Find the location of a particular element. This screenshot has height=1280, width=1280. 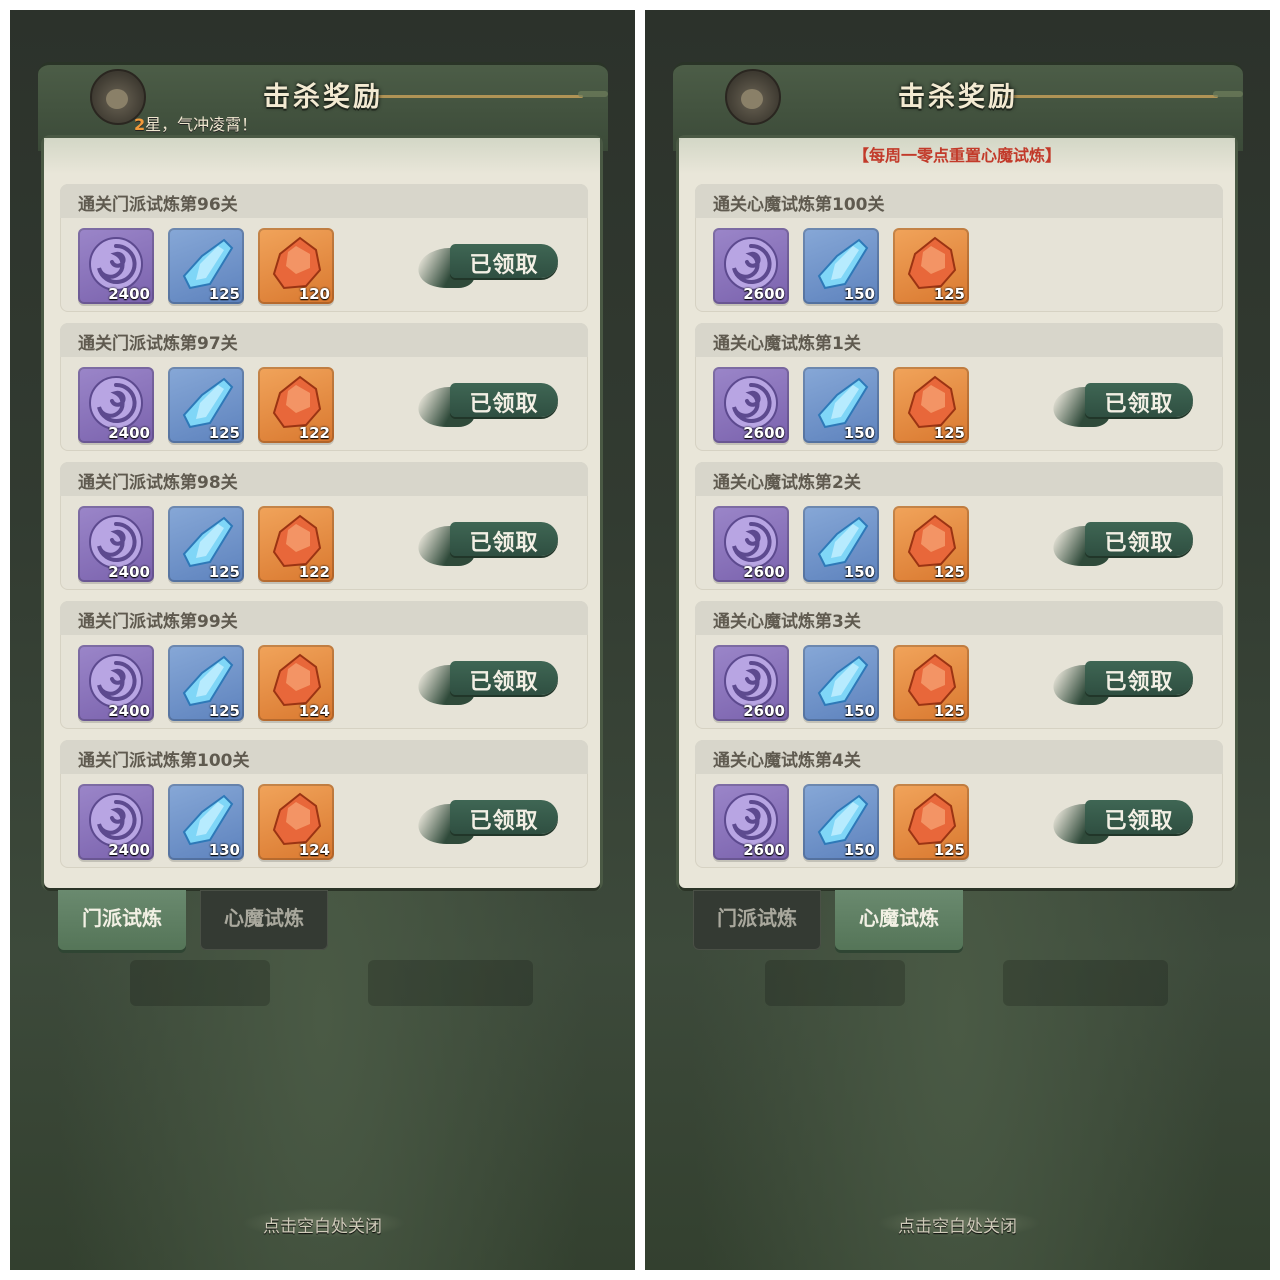

reward-row: 通关心魔试炼第2关 2600 150 125 已领取 is located at coordinates (959, 526).